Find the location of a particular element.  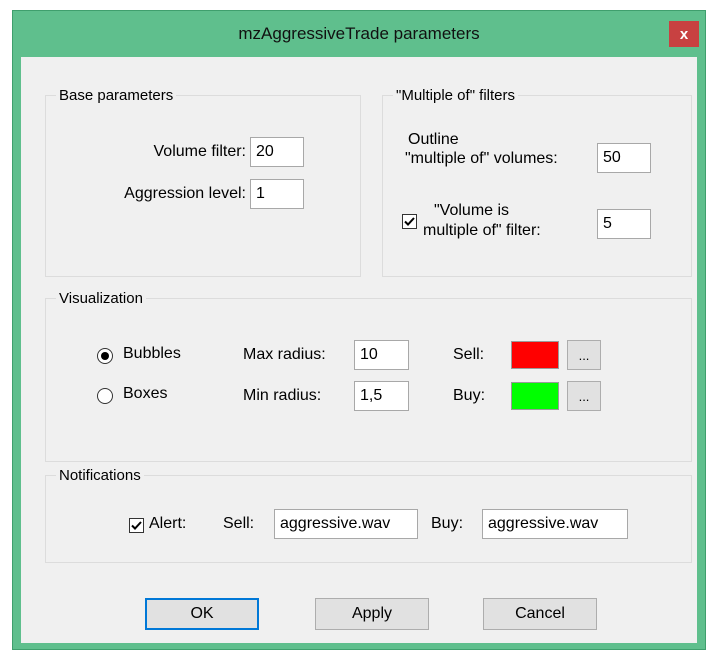

apply-button-label: Apply is located at coordinates (372, 613).